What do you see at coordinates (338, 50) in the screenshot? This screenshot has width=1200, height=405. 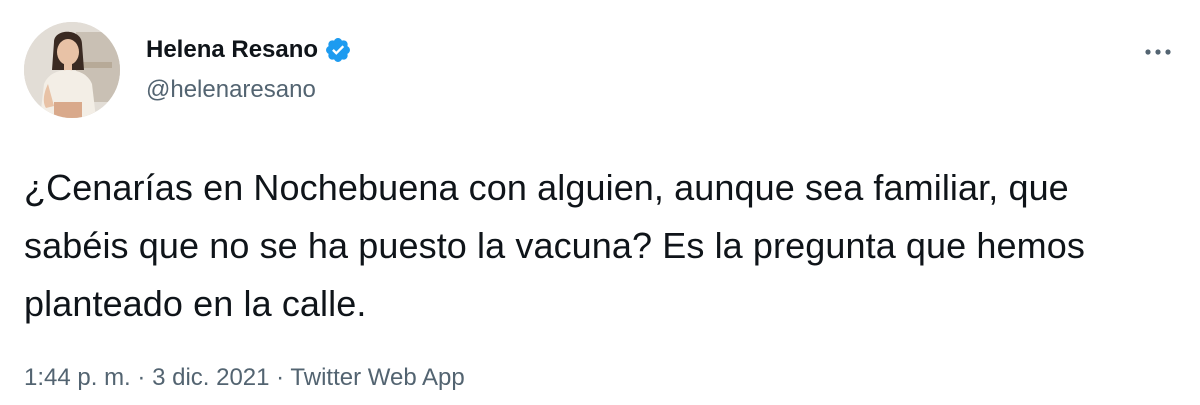 I see `verified-badge-icon` at bounding box center [338, 50].